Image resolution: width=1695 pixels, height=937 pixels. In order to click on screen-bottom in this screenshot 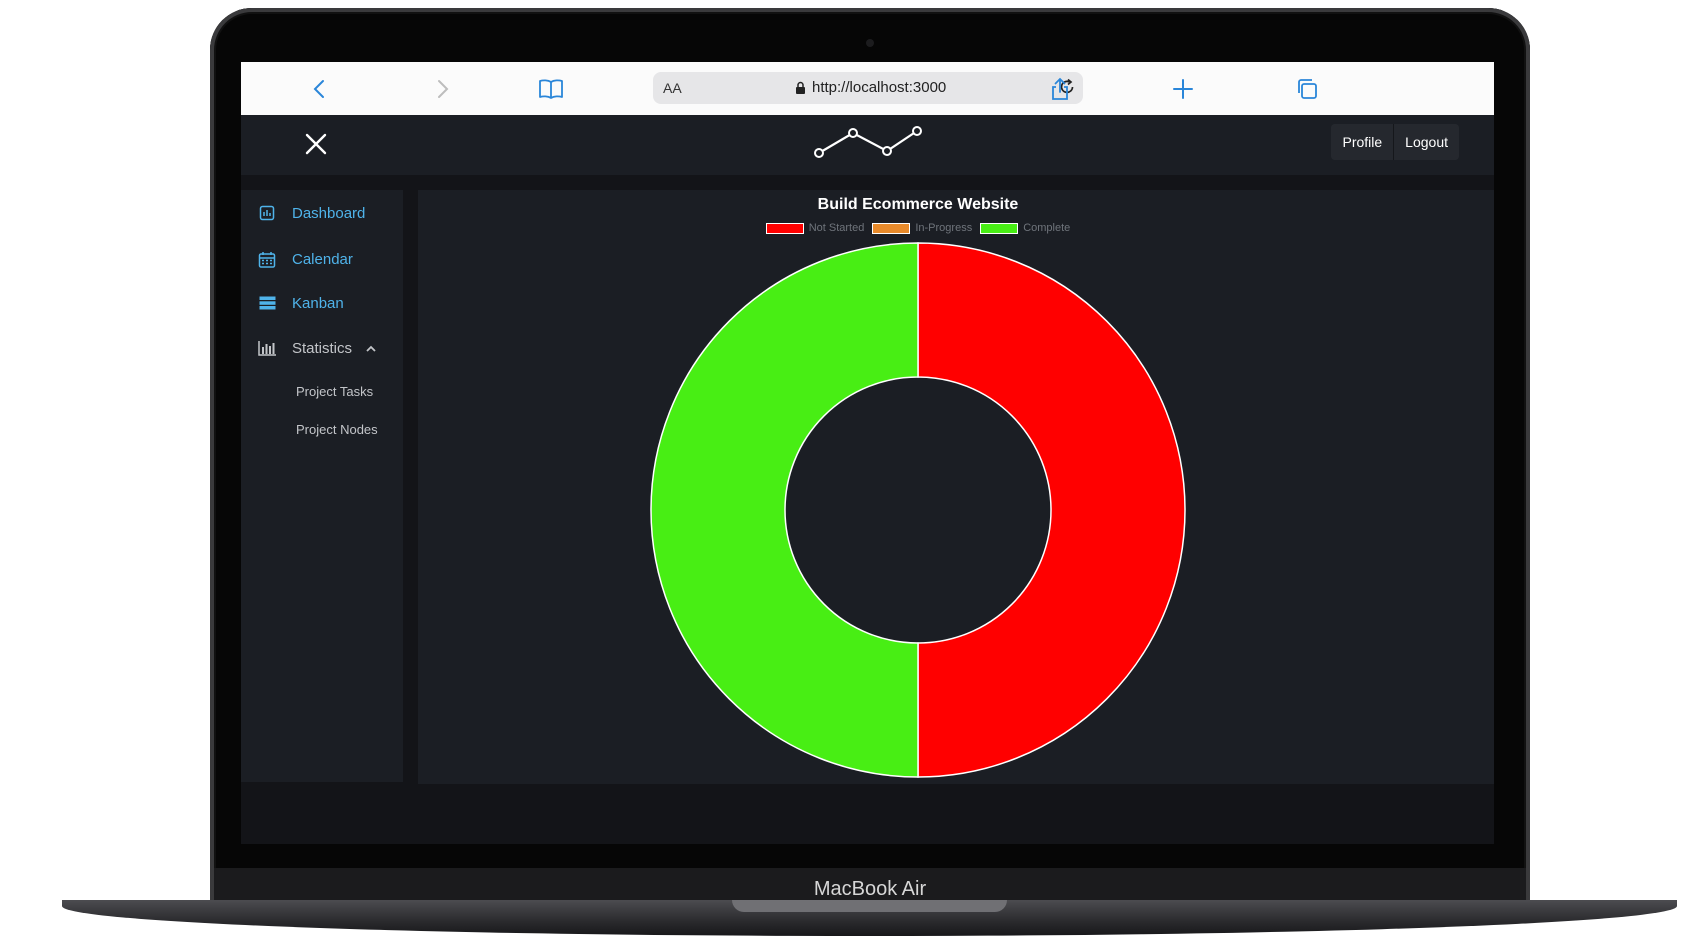, I will do `click(867, 814)`.